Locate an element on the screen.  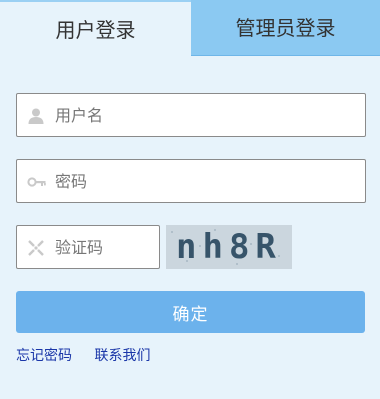
tab-user-login: 用户登录 is located at coordinates (95, 28).